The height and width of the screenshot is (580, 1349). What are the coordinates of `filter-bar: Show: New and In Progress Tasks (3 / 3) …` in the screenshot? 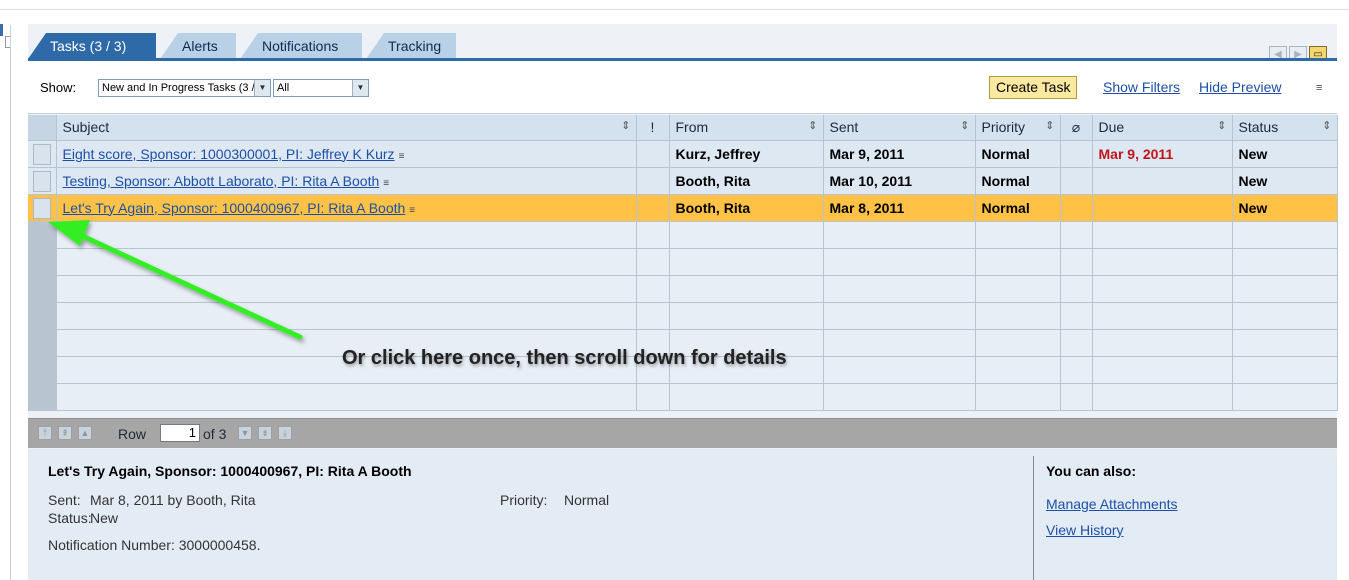 It's located at (682, 87).